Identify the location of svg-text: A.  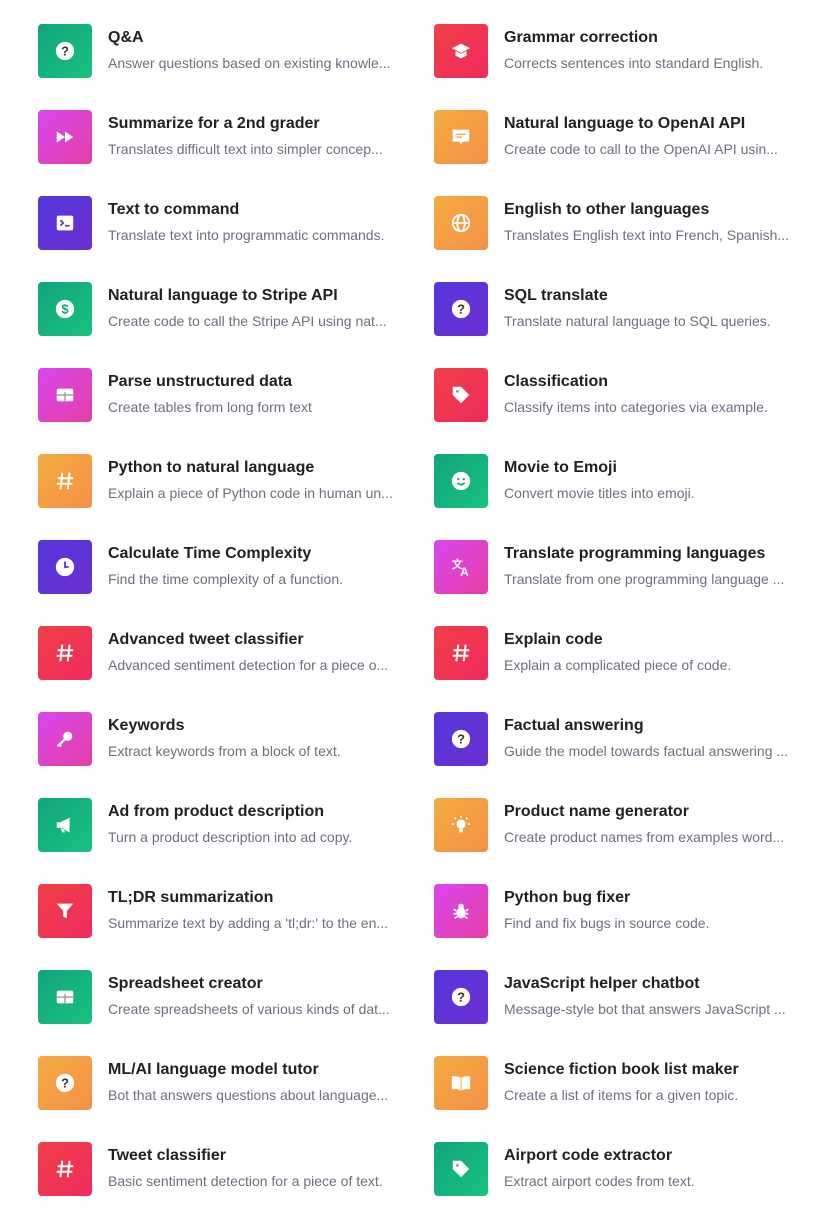
(464, 571).